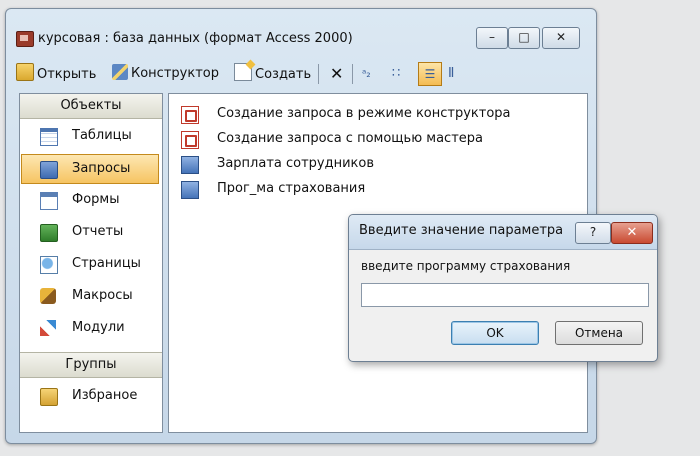  I want to click on design-wizard-icon, so click(190, 115).